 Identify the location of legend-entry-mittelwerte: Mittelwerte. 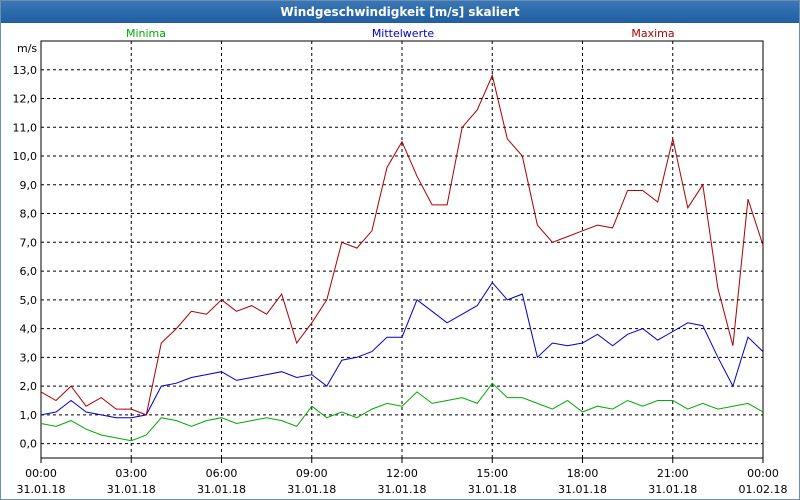
(403, 33).